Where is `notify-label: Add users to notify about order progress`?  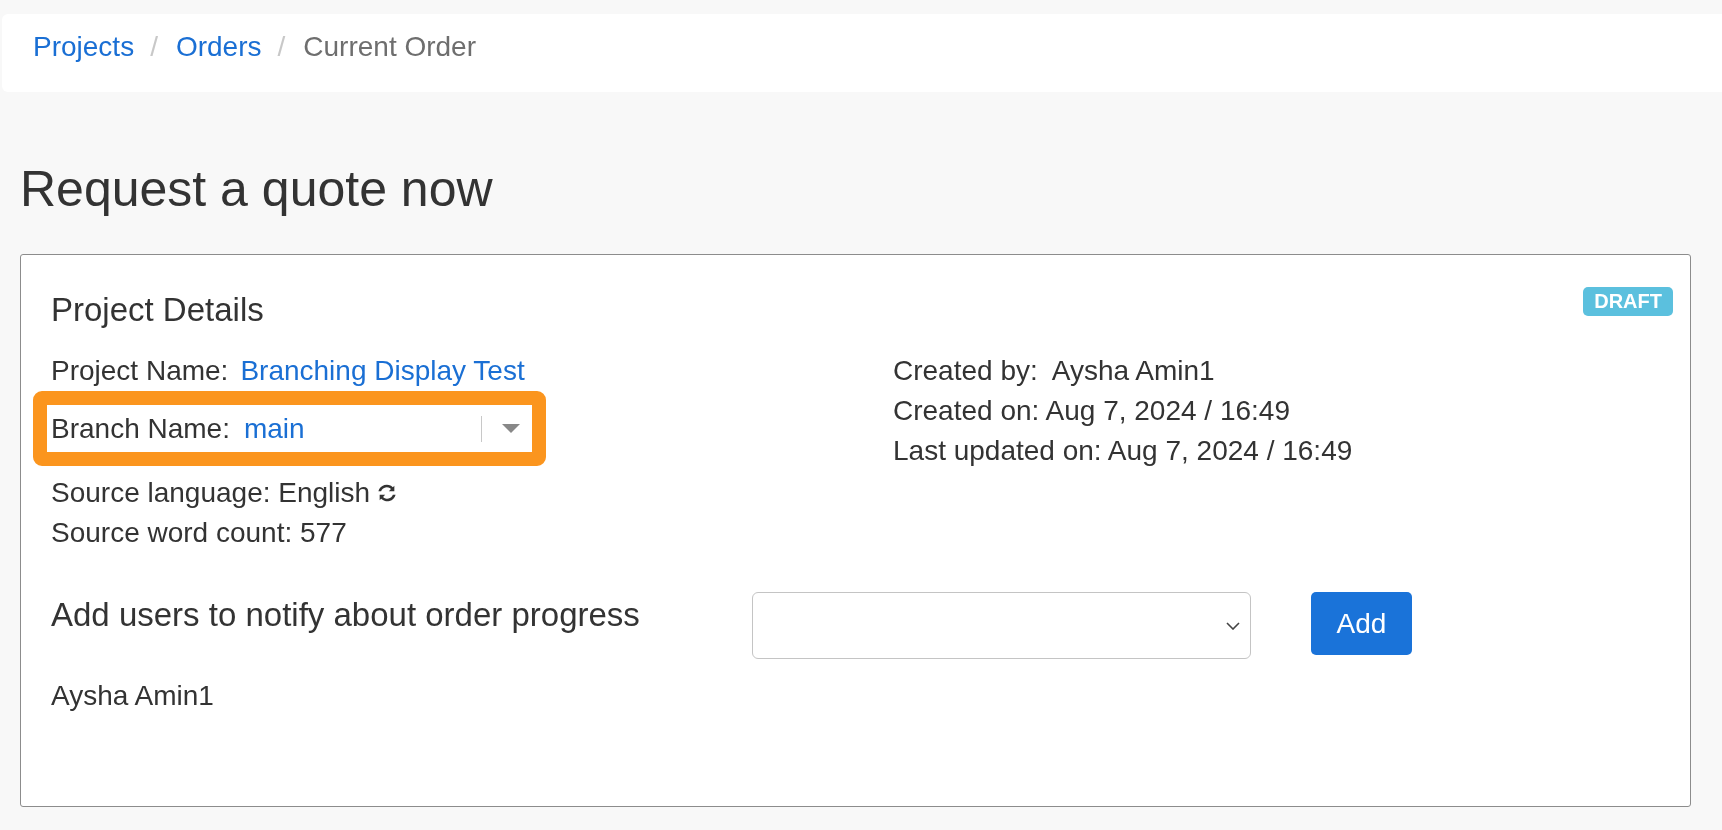 notify-label: Add users to notify about order progress is located at coordinates (346, 615).